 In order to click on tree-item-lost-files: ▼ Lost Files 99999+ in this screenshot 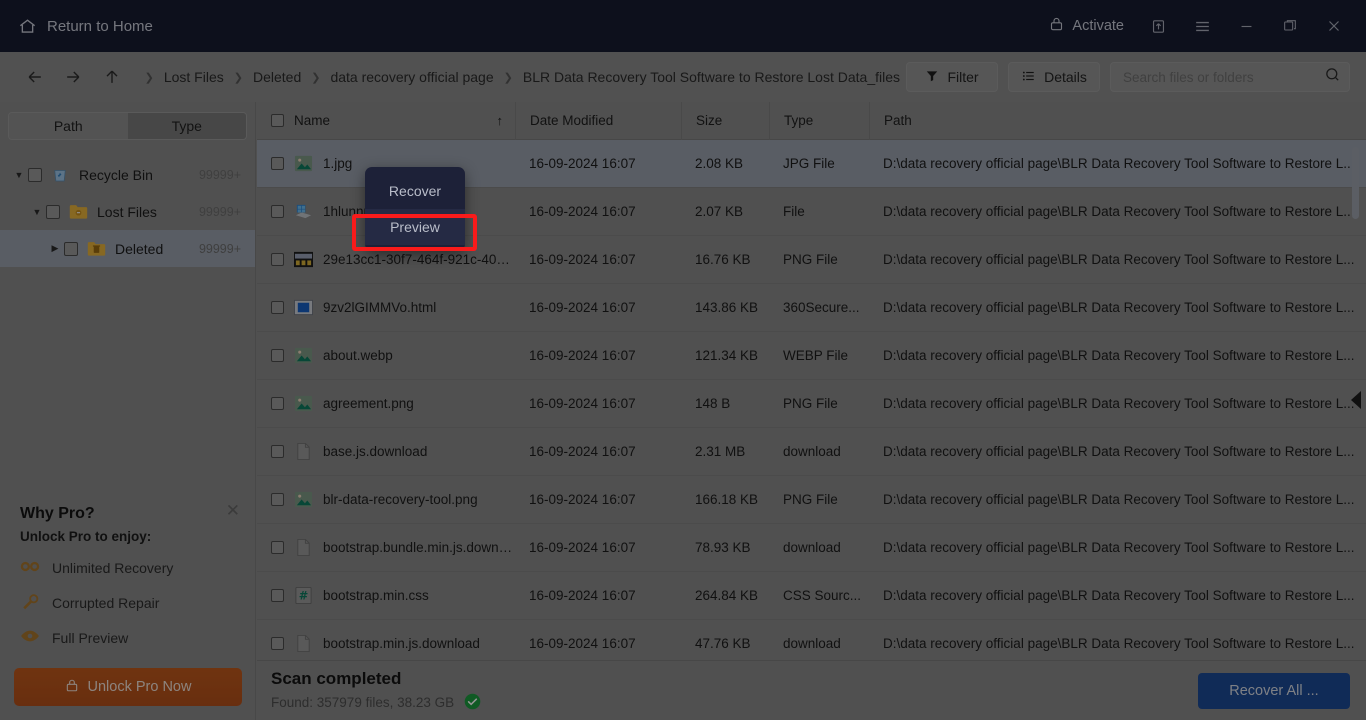, I will do `click(127, 211)`.